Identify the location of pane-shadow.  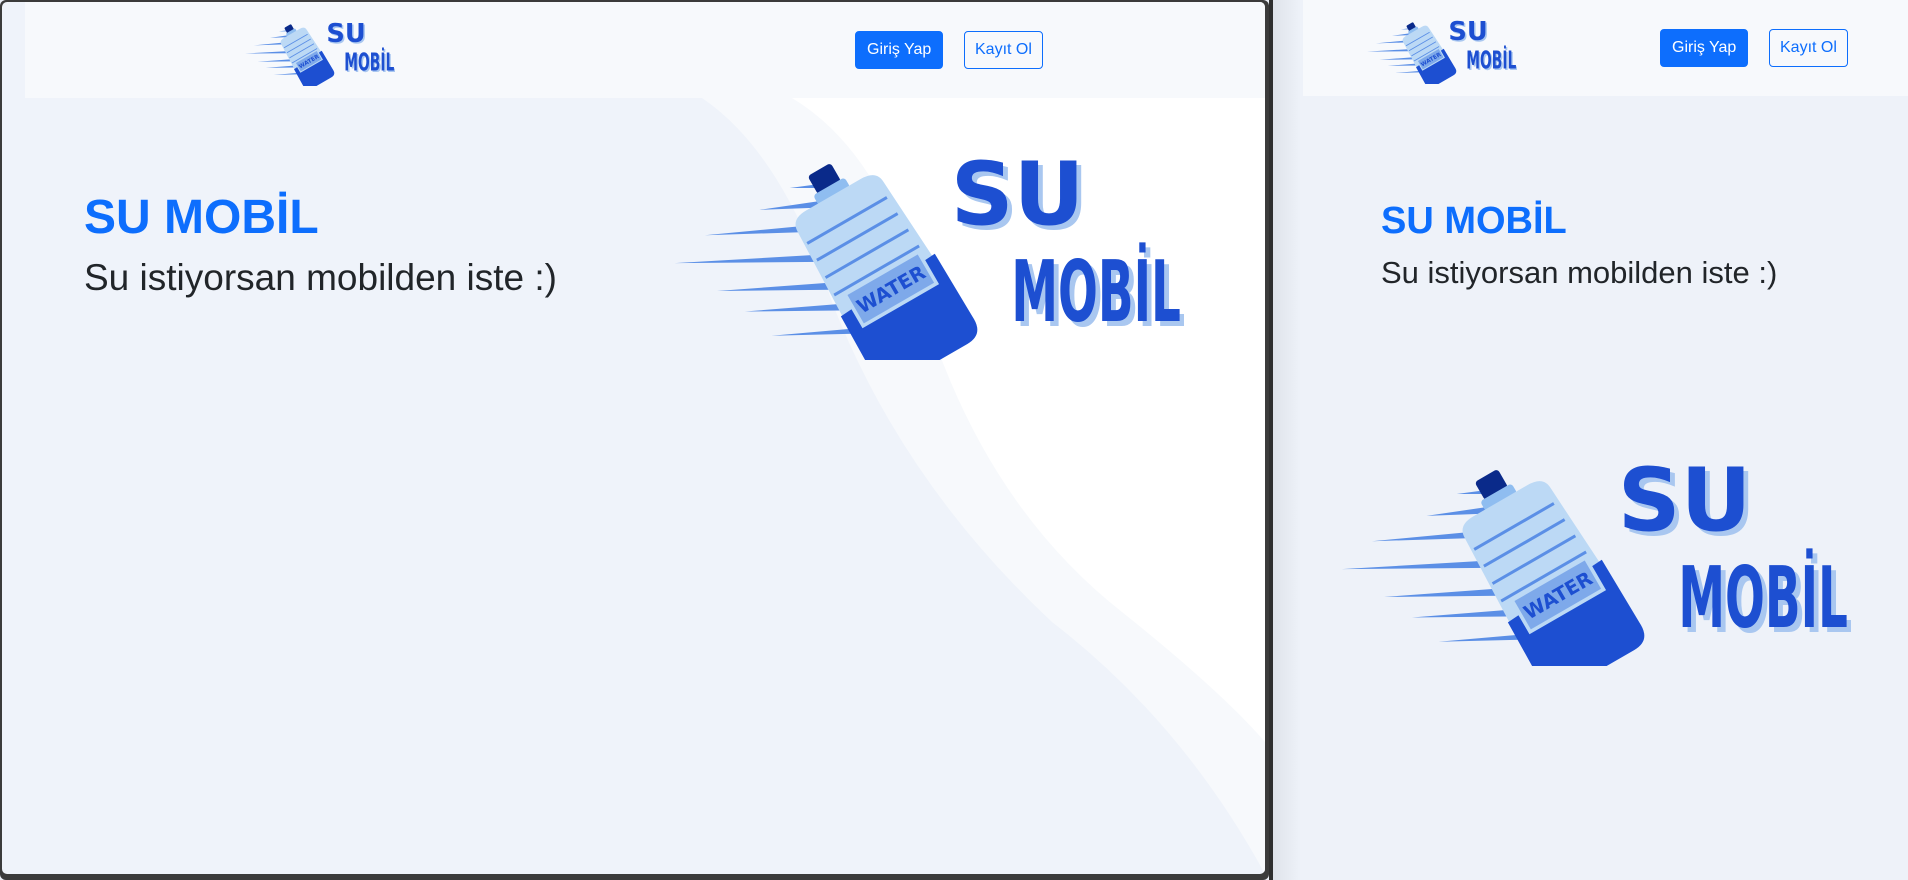
(1287, 440).